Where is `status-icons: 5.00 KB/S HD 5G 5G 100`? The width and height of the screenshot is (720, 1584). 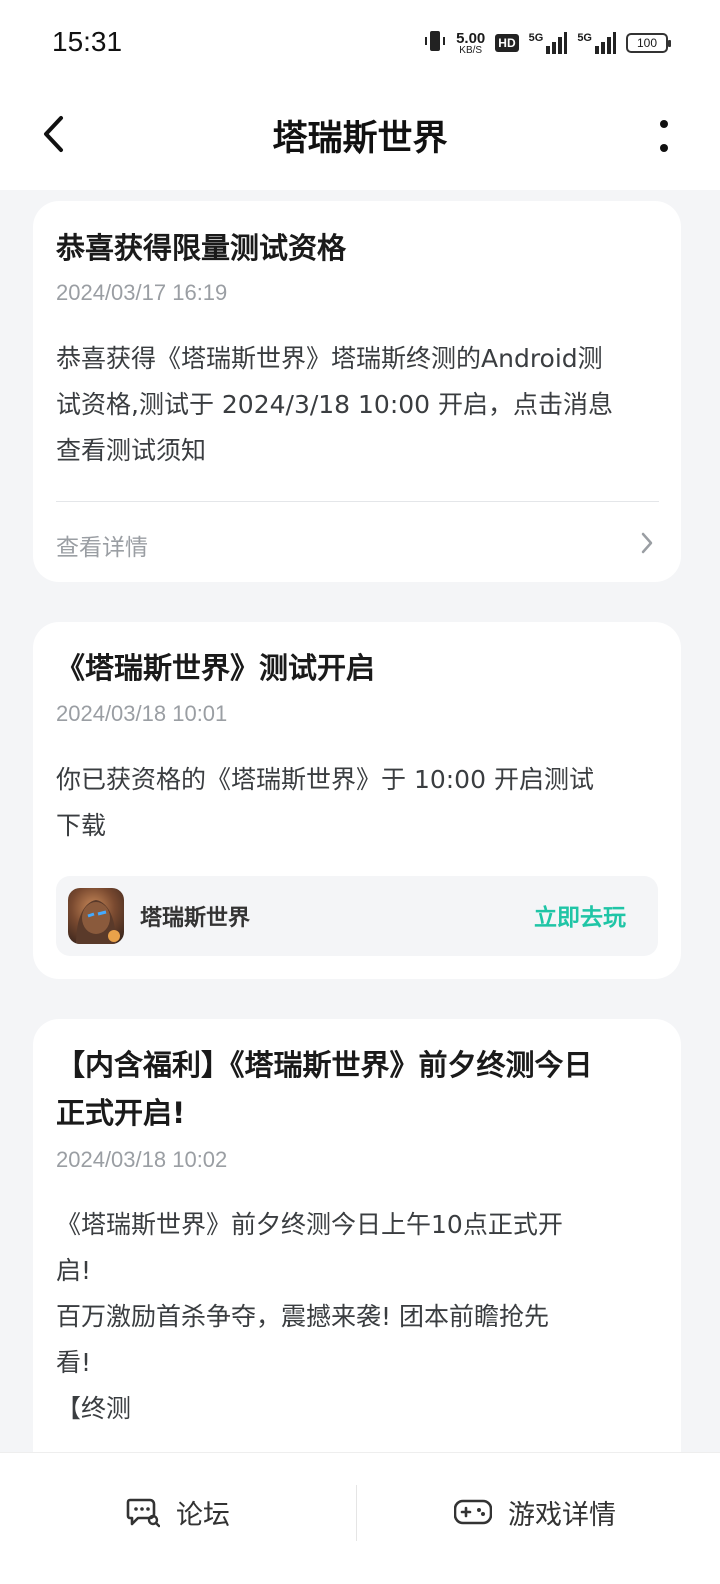 status-icons: 5.00 KB/S HD 5G 5G 100 is located at coordinates (547, 43).